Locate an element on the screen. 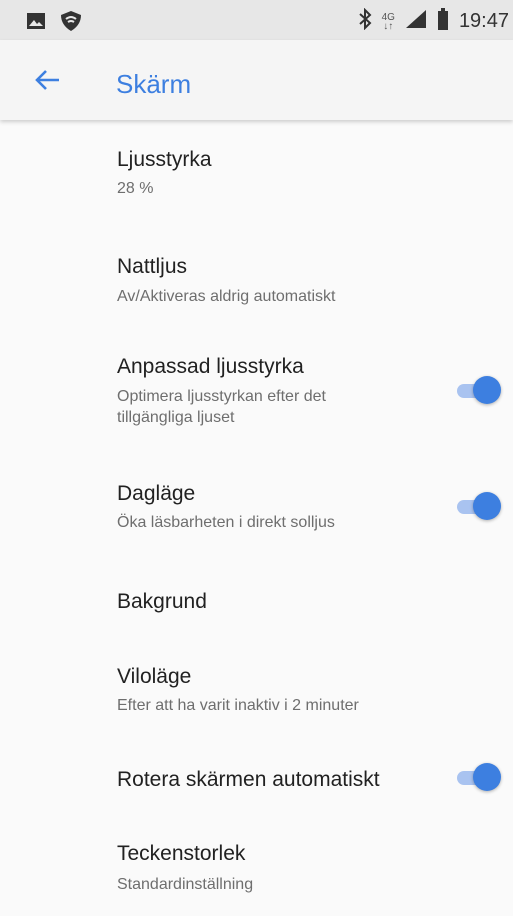 The width and height of the screenshot is (513, 916). page-title: Skärm is located at coordinates (154, 84).